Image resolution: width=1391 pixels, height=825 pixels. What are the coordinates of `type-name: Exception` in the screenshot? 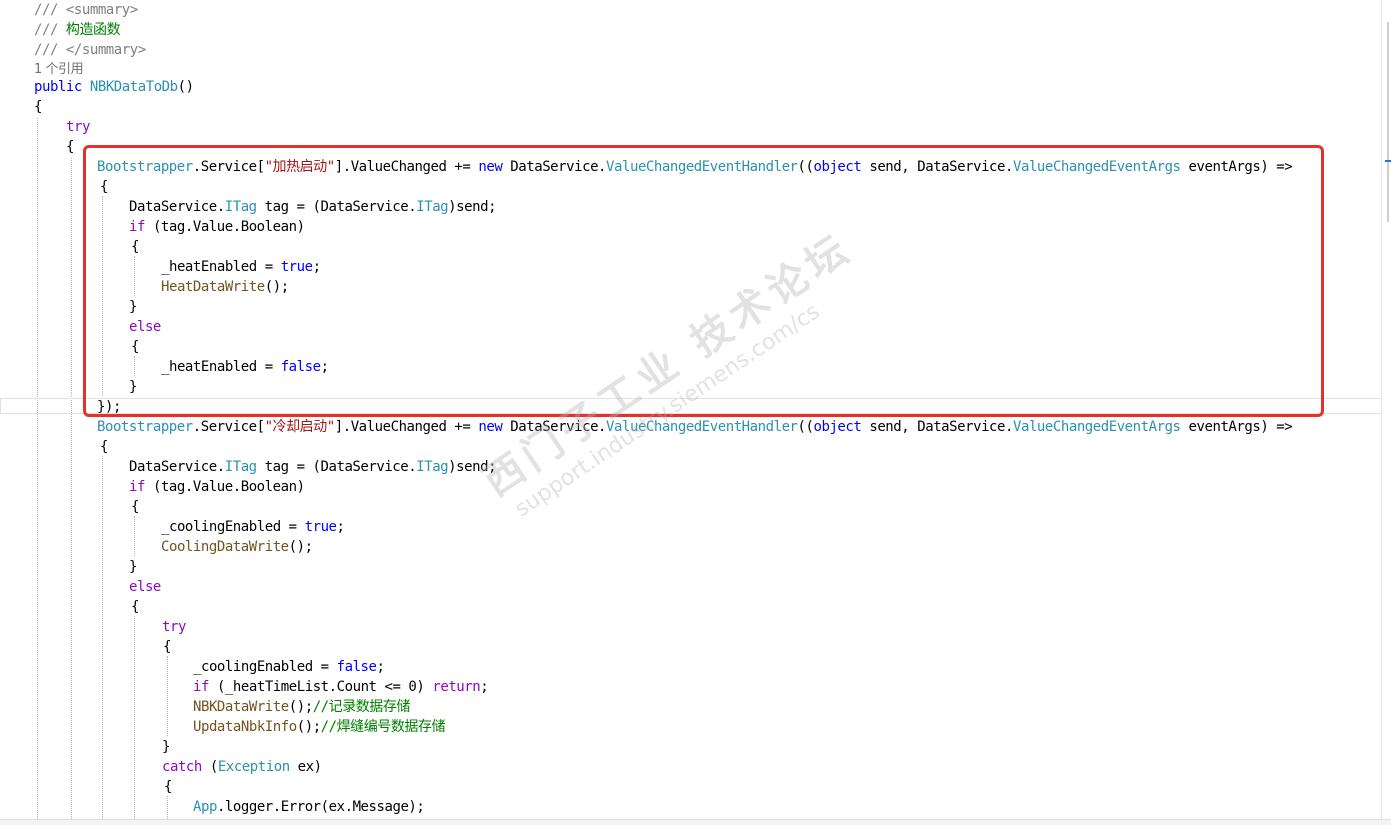 It's located at (253, 767).